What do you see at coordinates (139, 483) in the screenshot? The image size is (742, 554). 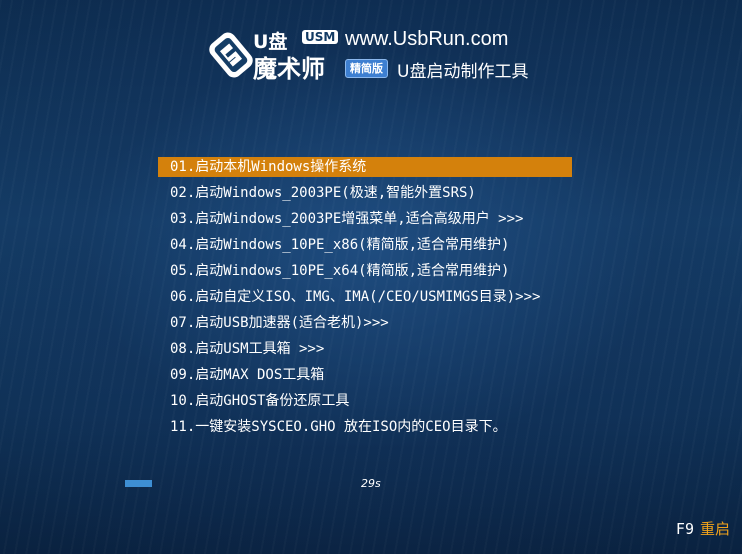 I see `countdown-progress-fill` at bounding box center [139, 483].